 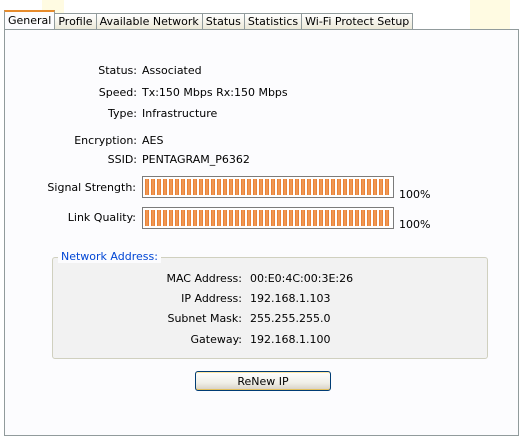 I want to click on signal-strength-row: Signal Strength:, so click(x=70, y=188).